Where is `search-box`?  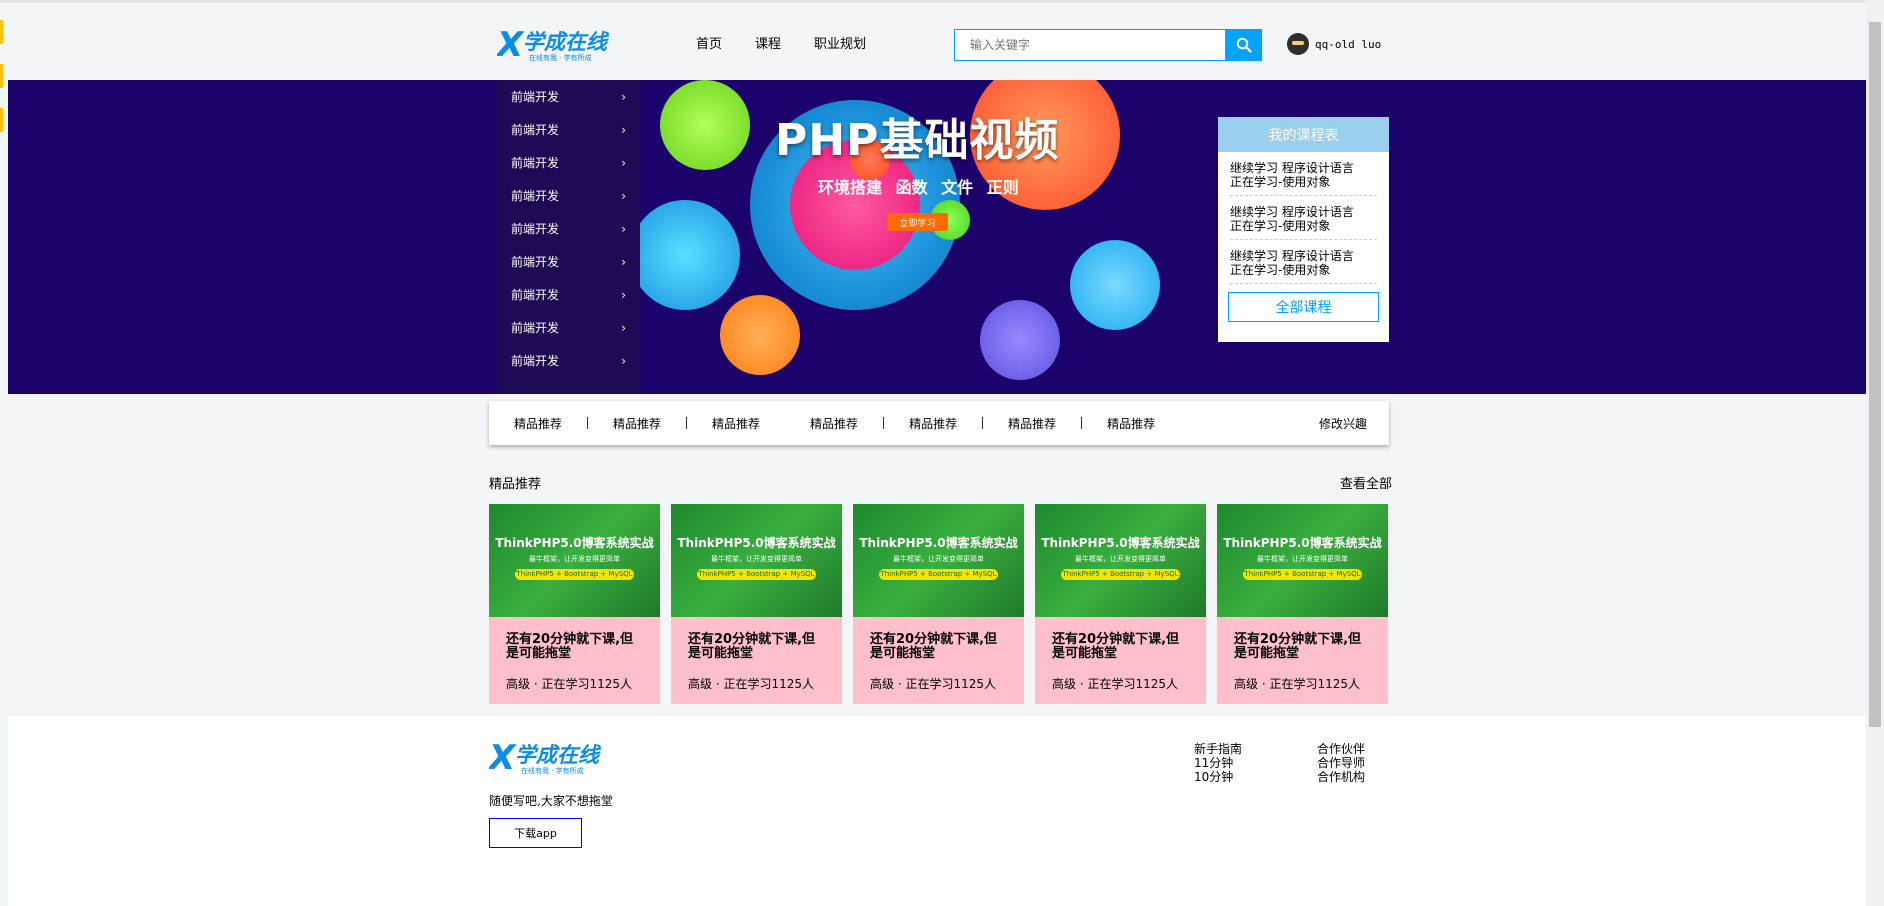 search-box is located at coordinates (1108, 45).